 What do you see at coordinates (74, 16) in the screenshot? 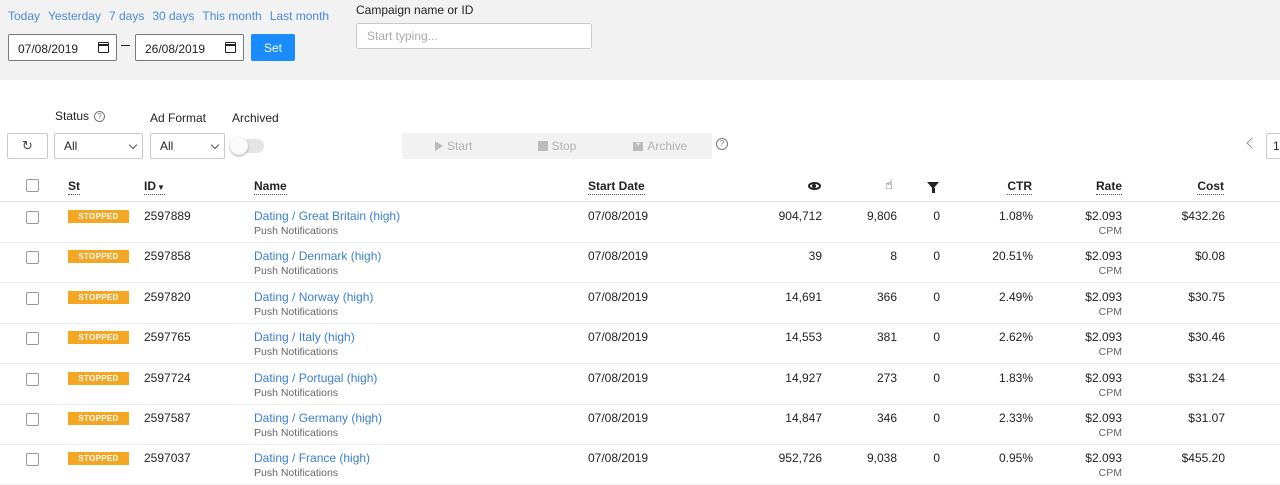
I see `quick-range-yesterday: Yesterday` at bounding box center [74, 16].